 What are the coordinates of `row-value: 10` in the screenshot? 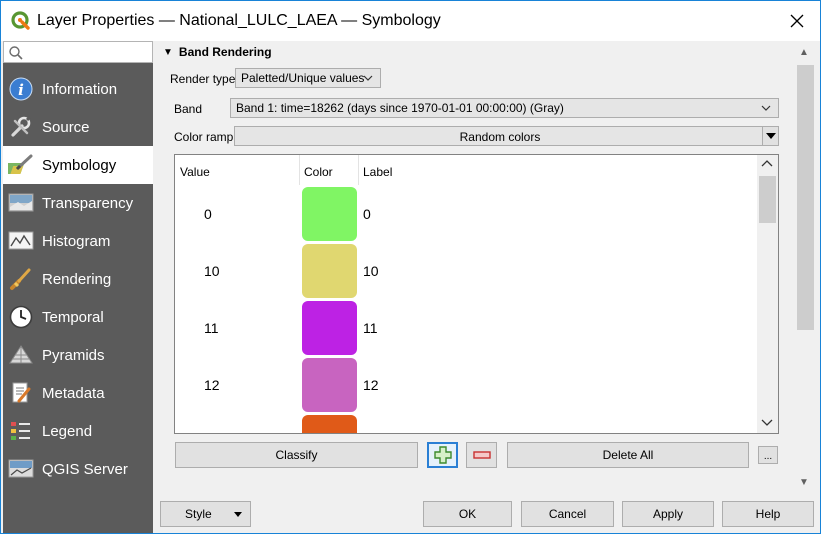 It's located at (212, 271).